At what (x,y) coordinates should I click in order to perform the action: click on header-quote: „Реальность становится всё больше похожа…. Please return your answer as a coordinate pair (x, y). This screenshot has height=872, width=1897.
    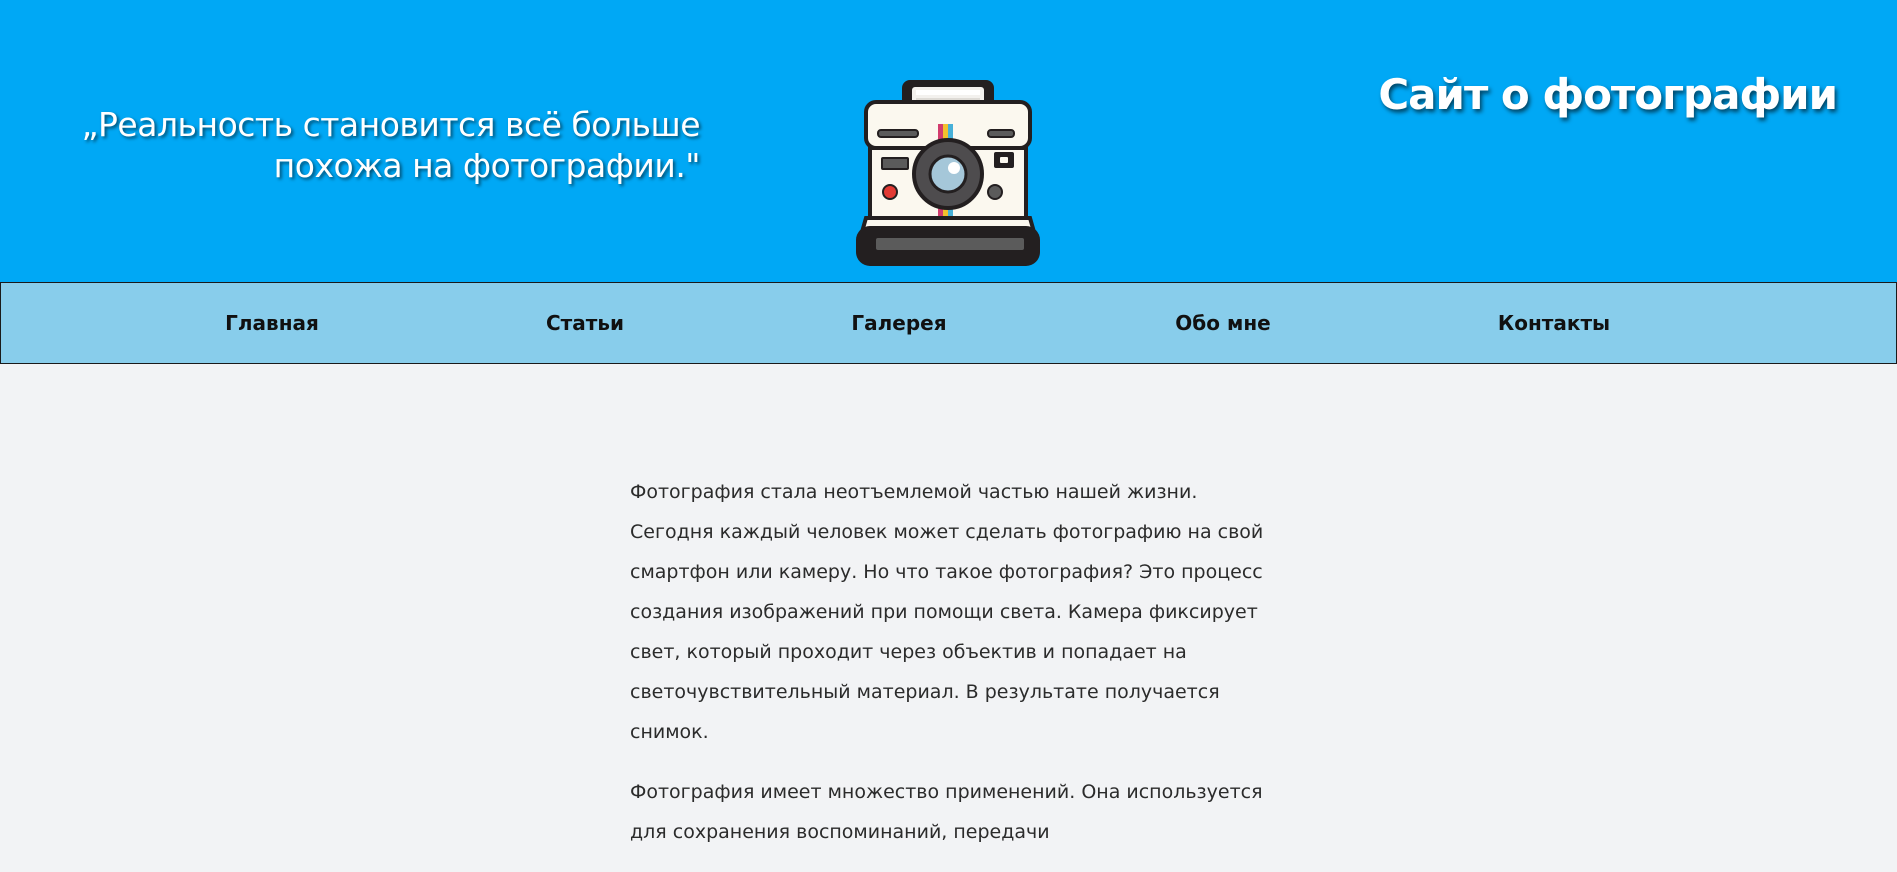
    Looking at the image, I should click on (370, 145).